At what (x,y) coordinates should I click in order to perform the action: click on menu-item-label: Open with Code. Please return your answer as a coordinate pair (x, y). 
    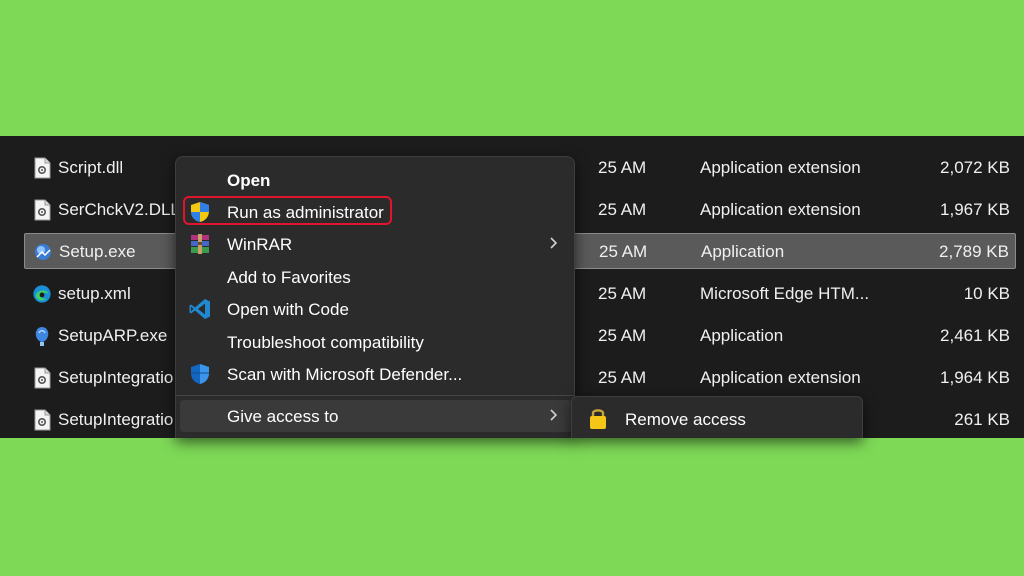
    Looking at the image, I should click on (288, 309).